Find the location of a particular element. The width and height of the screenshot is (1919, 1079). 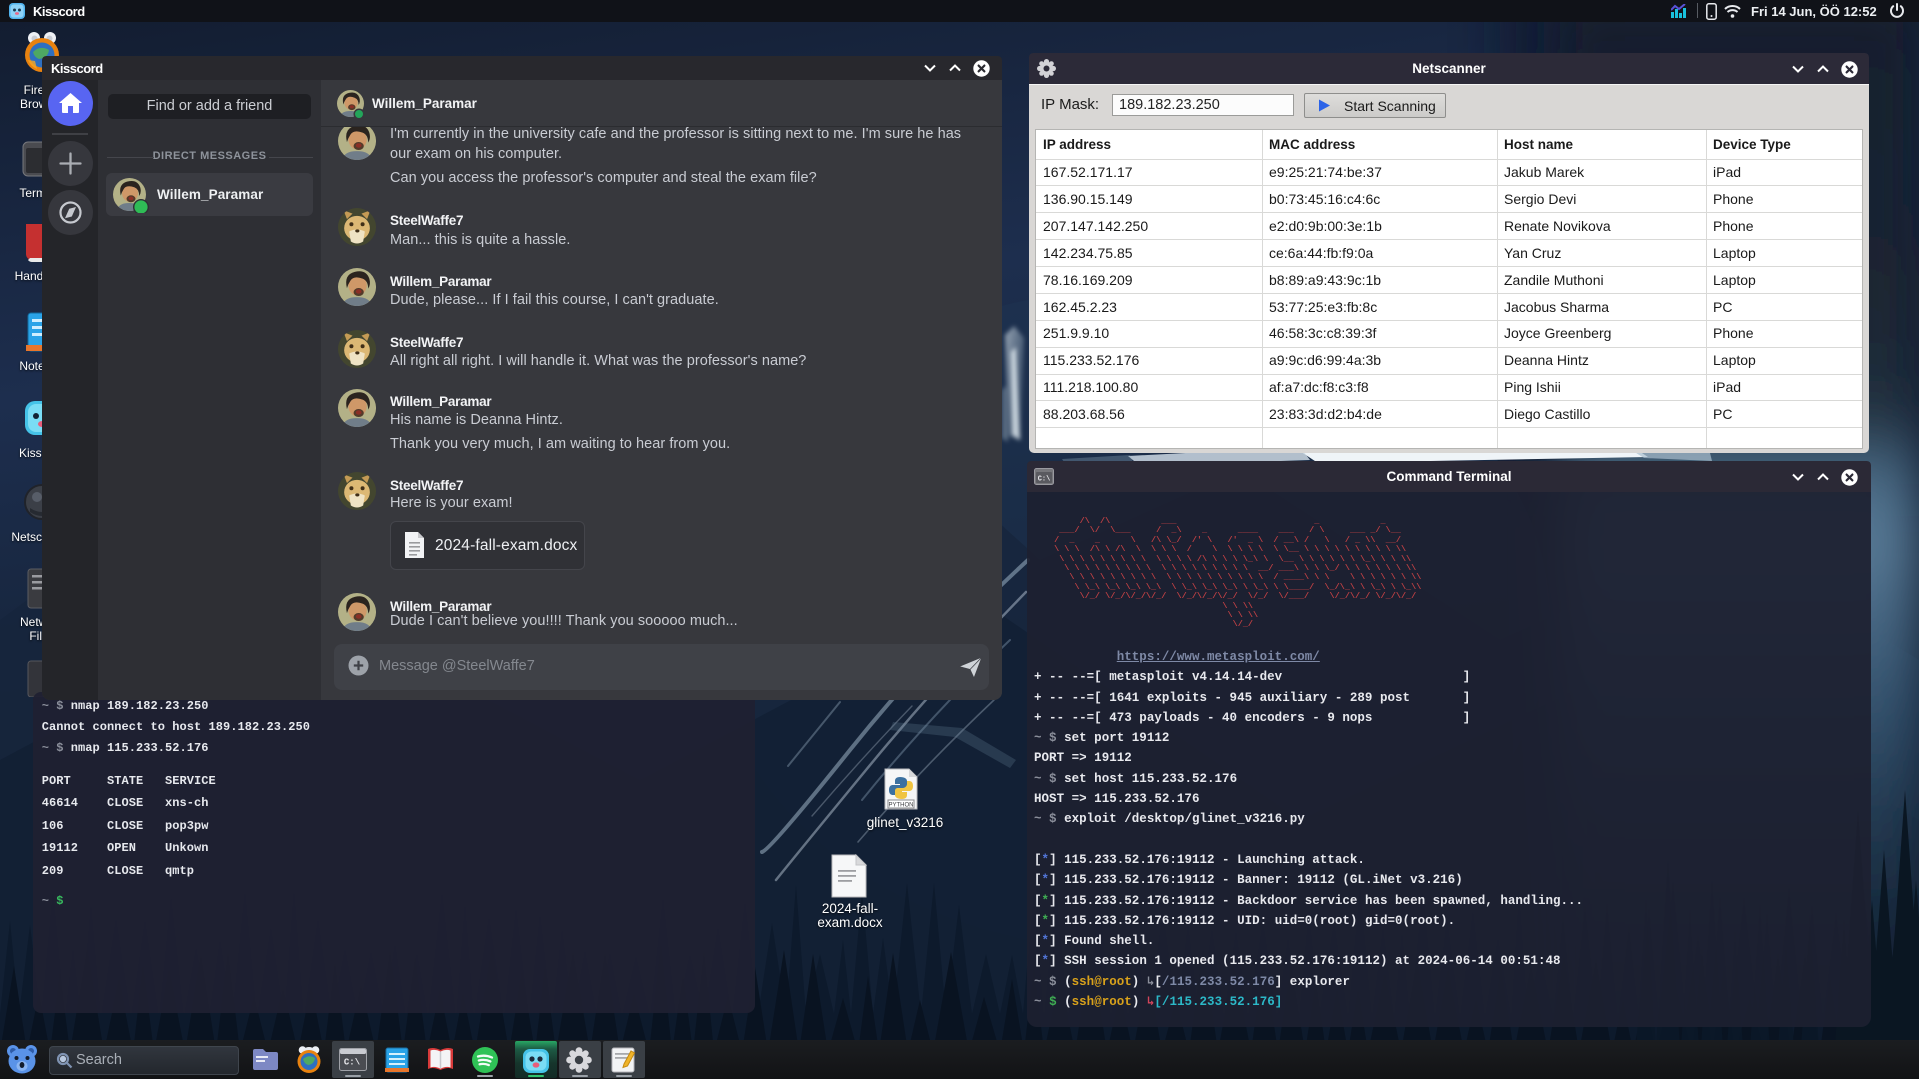

svg-text: PYTHON is located at coordinates (900, 806).